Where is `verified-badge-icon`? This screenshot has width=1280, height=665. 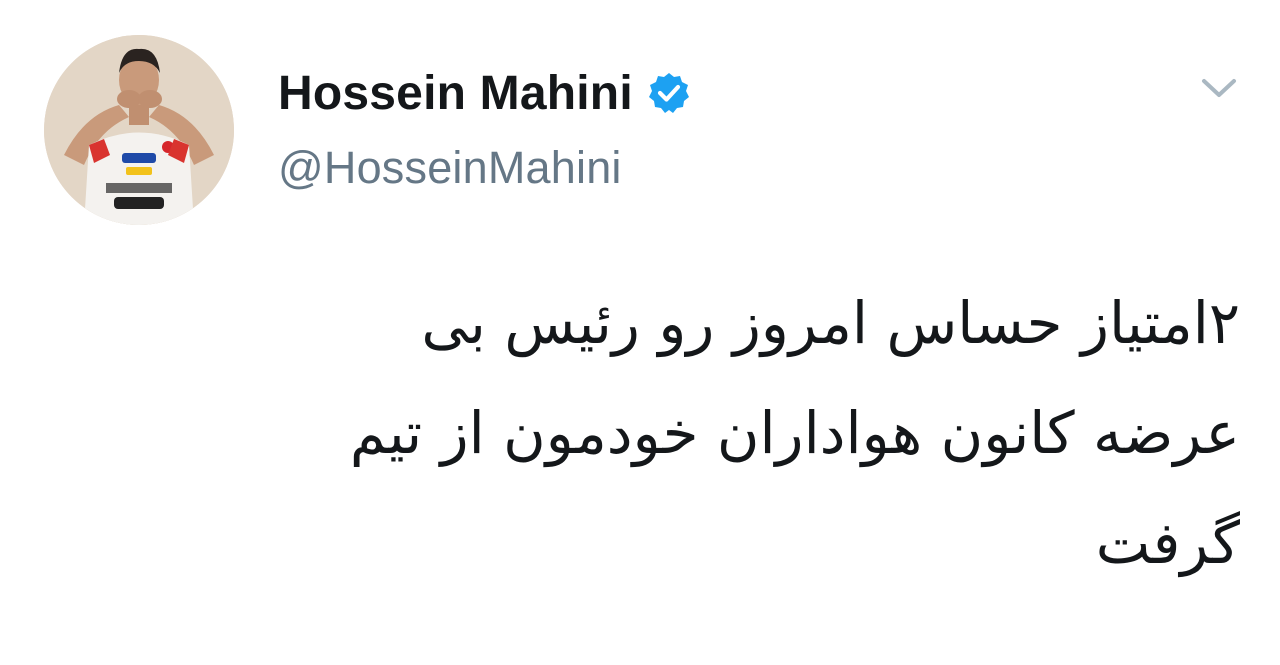
verified-badge-icon is located at coordinates (669, 93).